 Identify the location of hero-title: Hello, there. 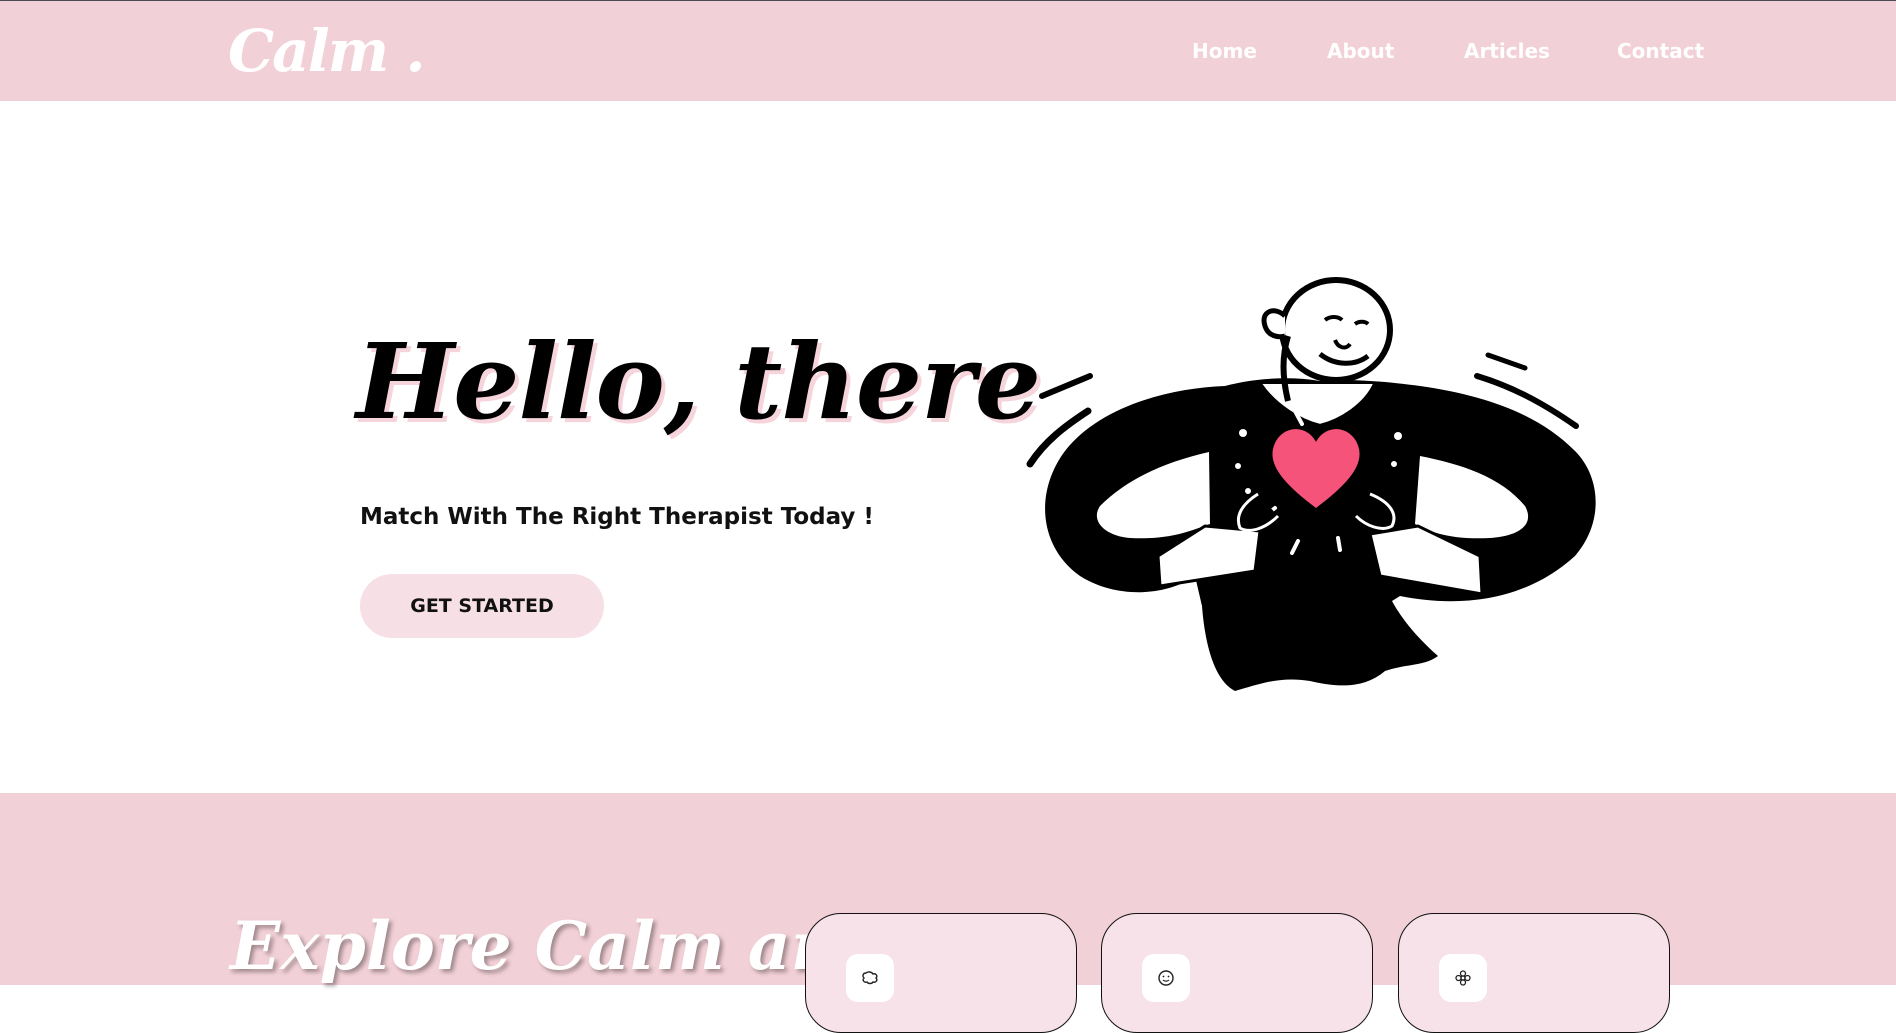
(698, 381).